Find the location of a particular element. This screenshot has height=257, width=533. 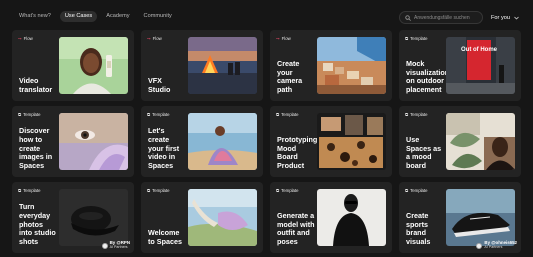

tab-whats-new: What's new? is located at coordinates (35, 17).